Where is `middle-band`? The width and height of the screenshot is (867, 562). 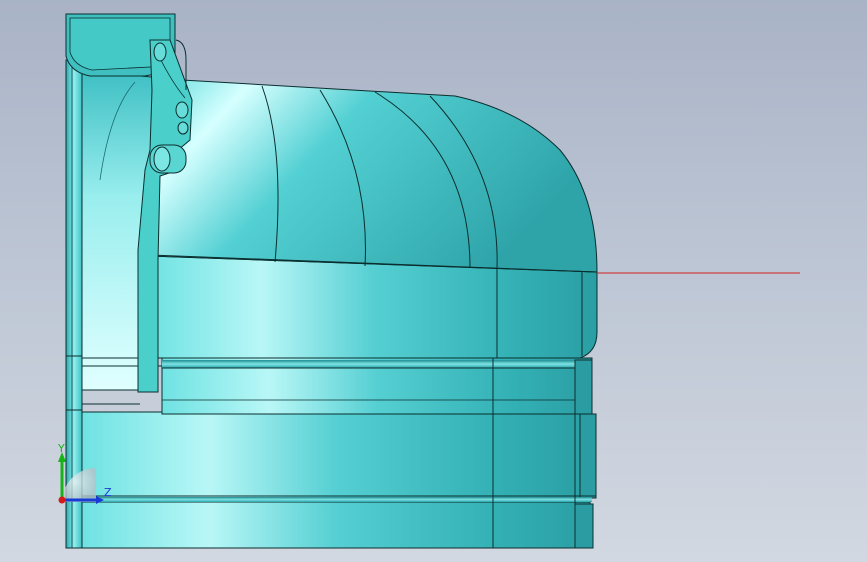
middle-band is located at coordinates (377, 386).